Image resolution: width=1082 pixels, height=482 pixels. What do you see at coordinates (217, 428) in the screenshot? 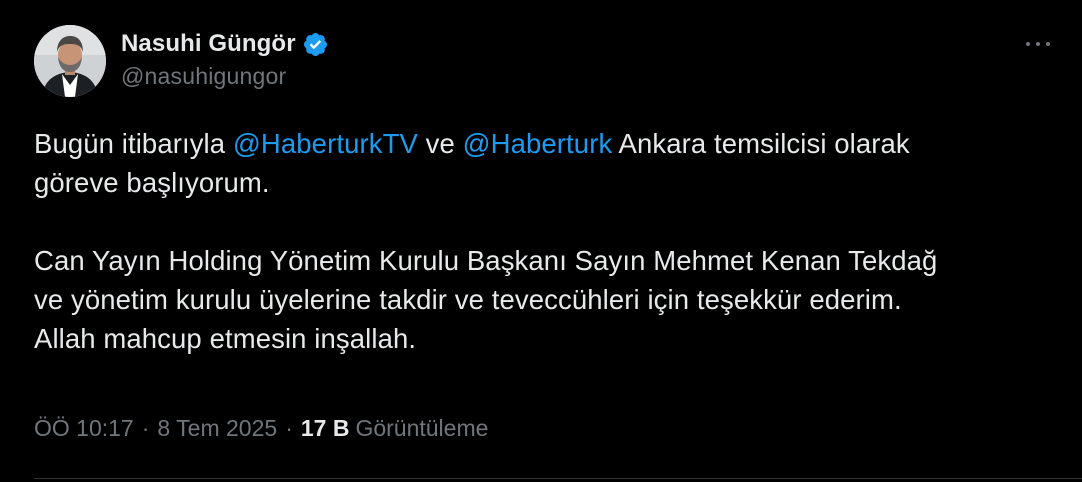
I see `tweet-date: 8 Tem 2025` at bounding box center [217, 428].